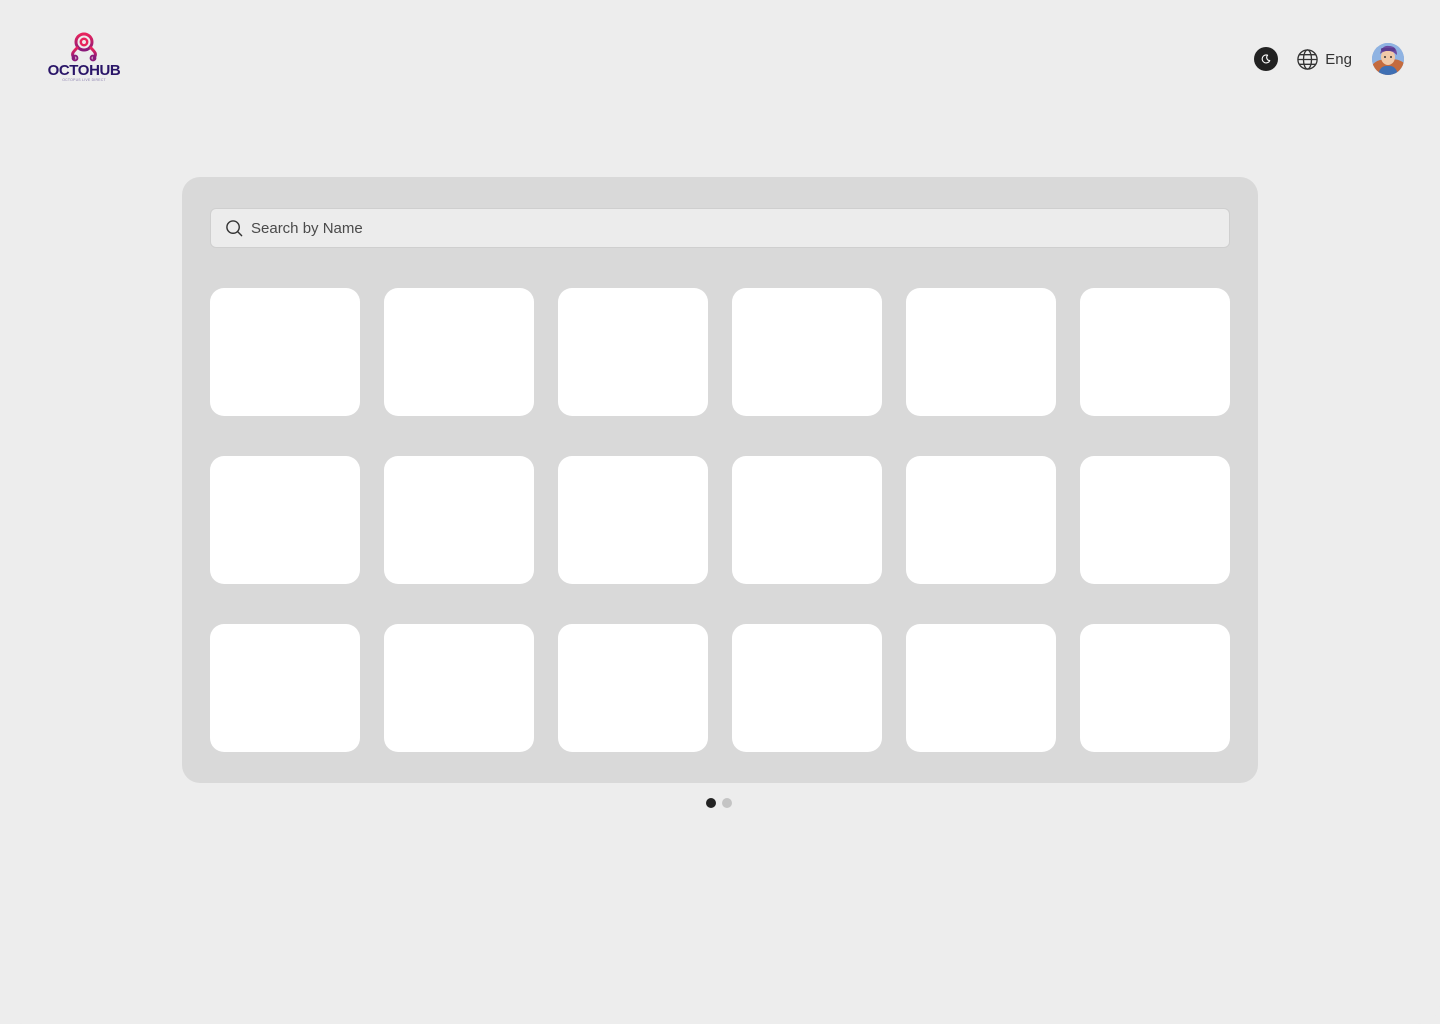  Describe the element at coordinates (1338, 59) in the screenshot. I see `language-label: Eng` at that location.